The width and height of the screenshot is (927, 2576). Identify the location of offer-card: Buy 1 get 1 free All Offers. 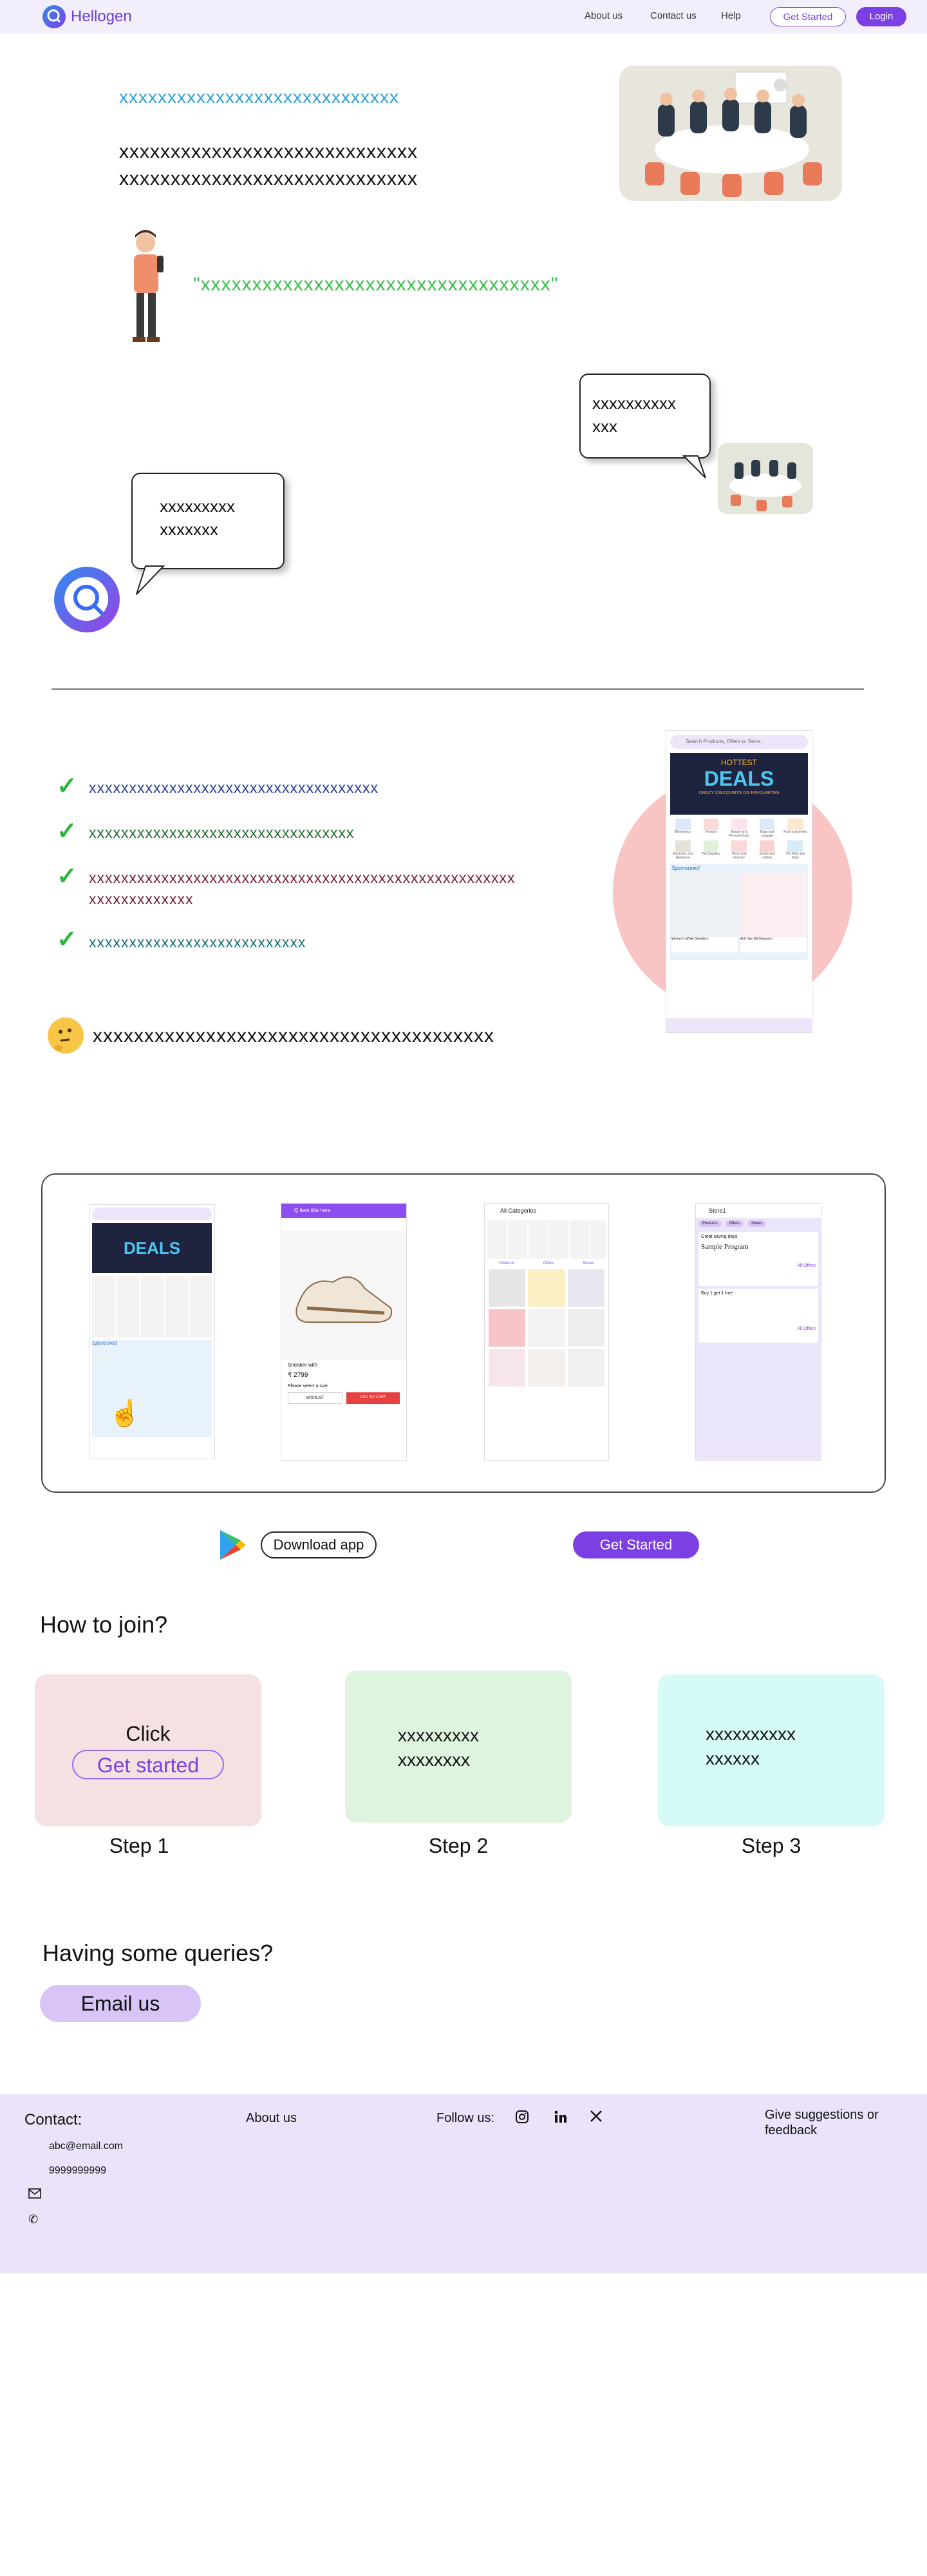
(758, 1316).